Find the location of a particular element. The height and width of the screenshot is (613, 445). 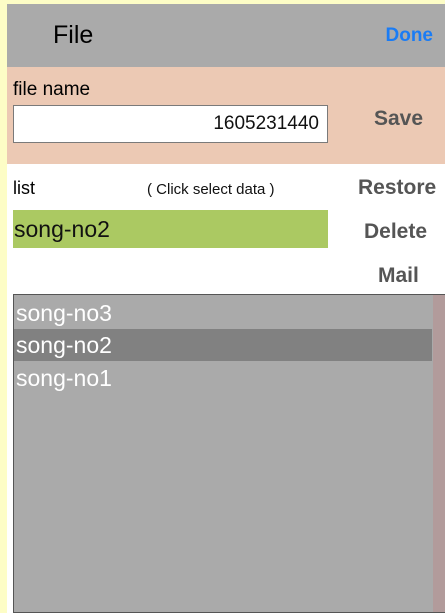

save-button: Save is located at coordinates (398, 119).